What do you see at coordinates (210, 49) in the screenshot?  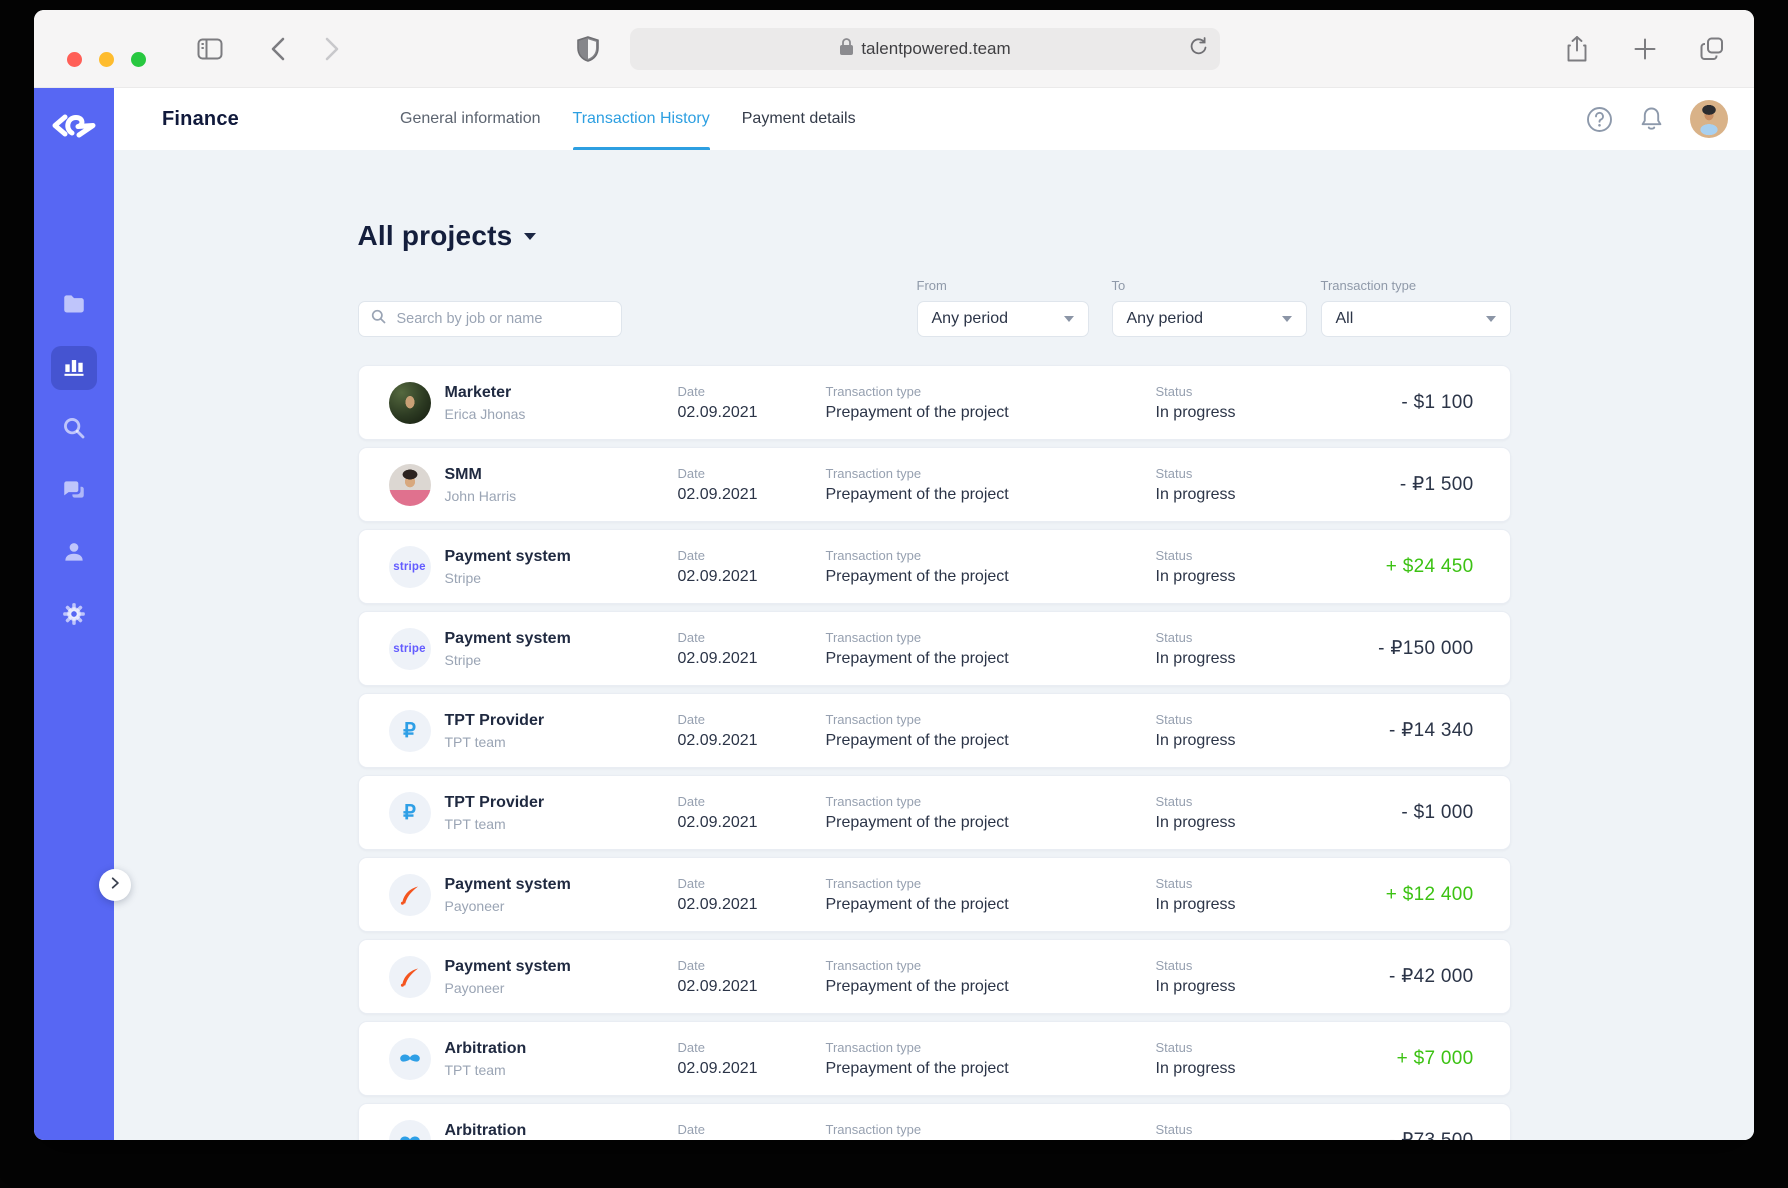 I see `sidebar-toggle-icon` at bounding box center [210, 49].